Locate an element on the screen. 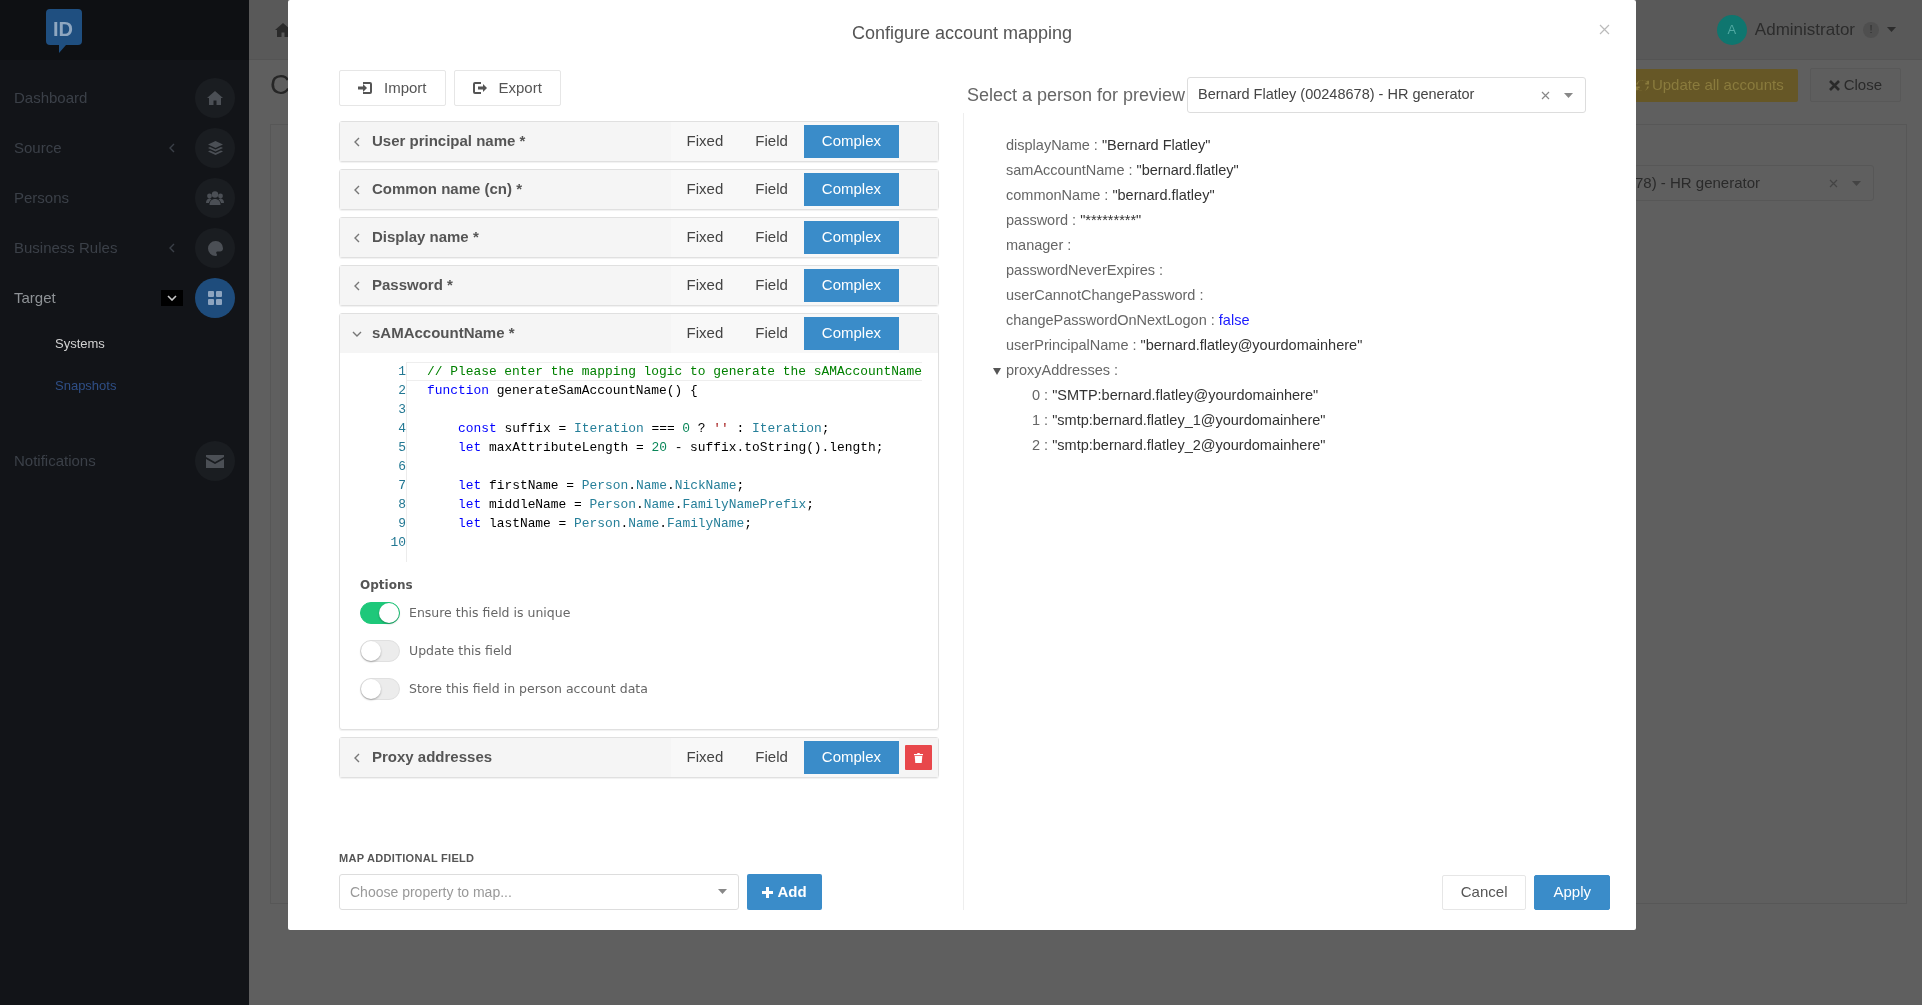 Image resolution: width=1922 pixels, height=1005 pixels. property-line: password : "*********" is located at coordinates (1074, 220).